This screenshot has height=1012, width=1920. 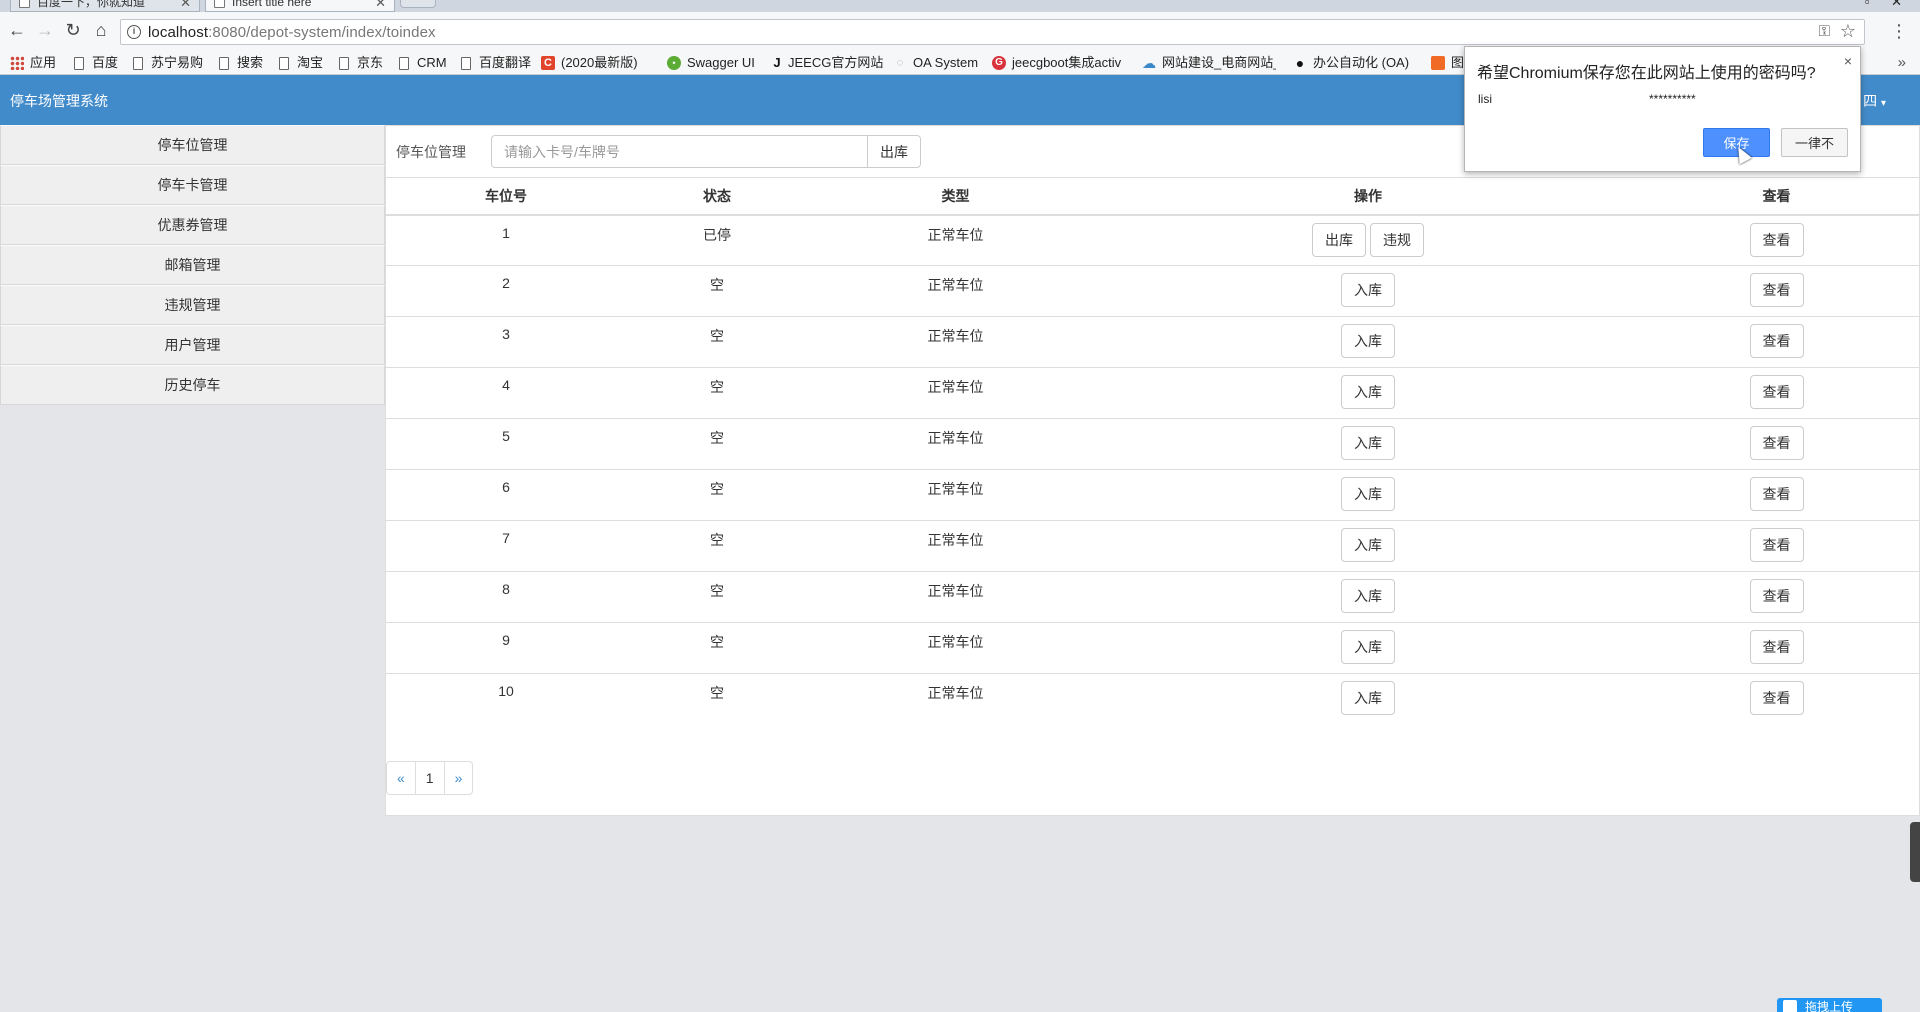 What do you see at coordinates (33, 63) in the screenshot?
I see `bookmark-apps: 应用` at bounding box center [33, 63].